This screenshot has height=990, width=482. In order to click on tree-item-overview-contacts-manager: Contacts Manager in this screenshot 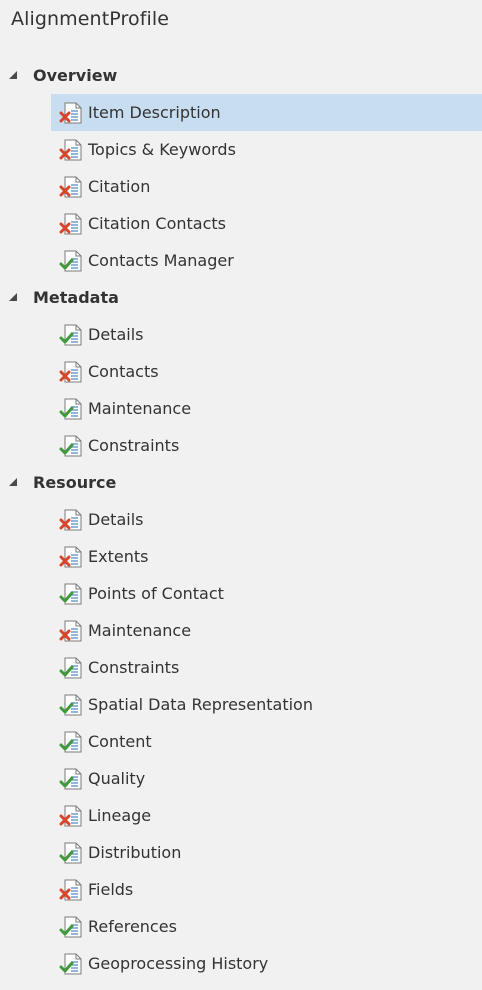, I will do `click(241, 260)`.